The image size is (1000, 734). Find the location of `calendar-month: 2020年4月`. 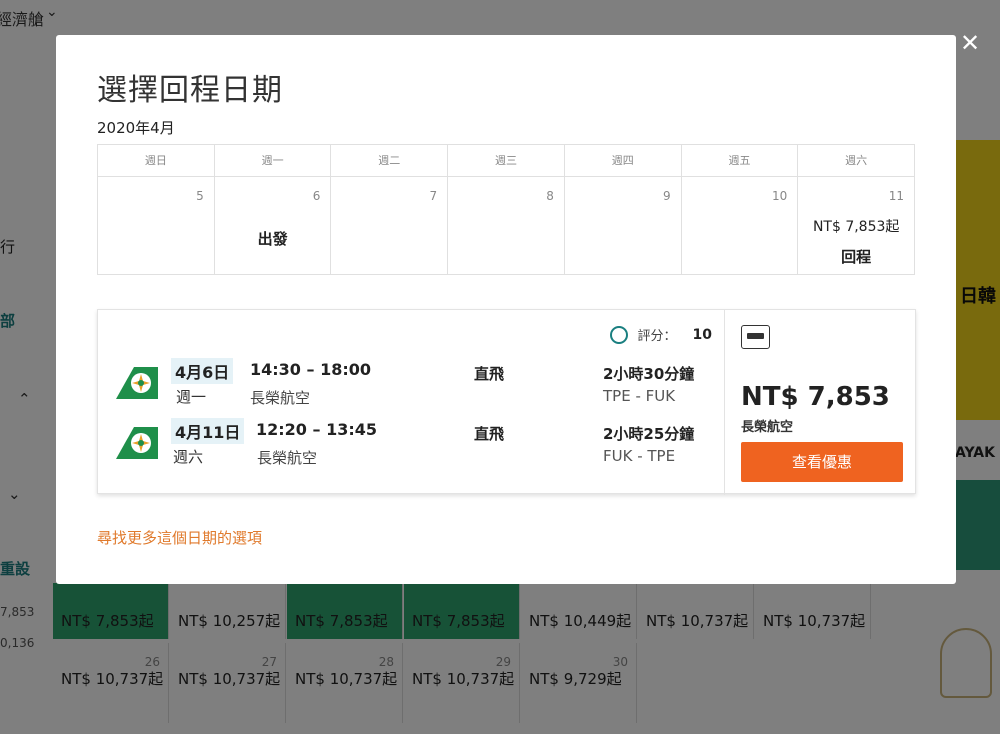

calendar-month: 2020年4月 is located at coordinates (136, 128).